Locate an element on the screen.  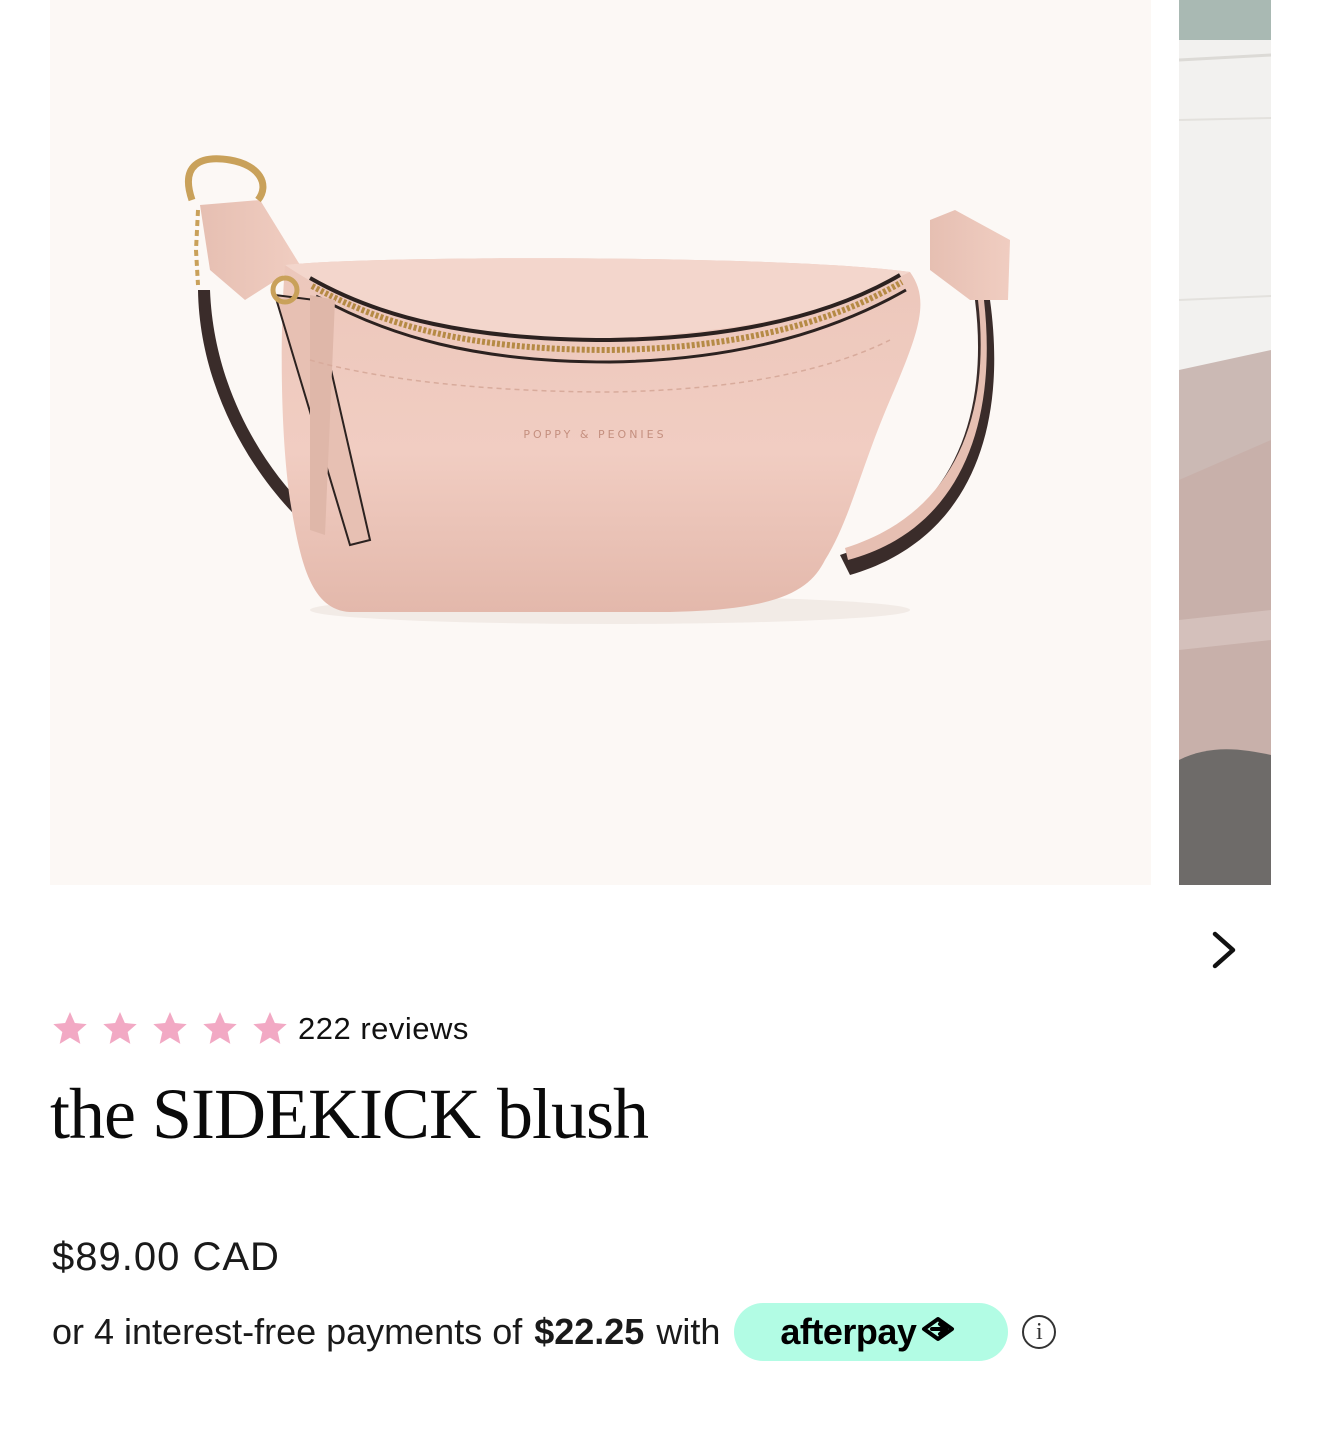
product-image-next-preview is located at coordinates (1225, 442).